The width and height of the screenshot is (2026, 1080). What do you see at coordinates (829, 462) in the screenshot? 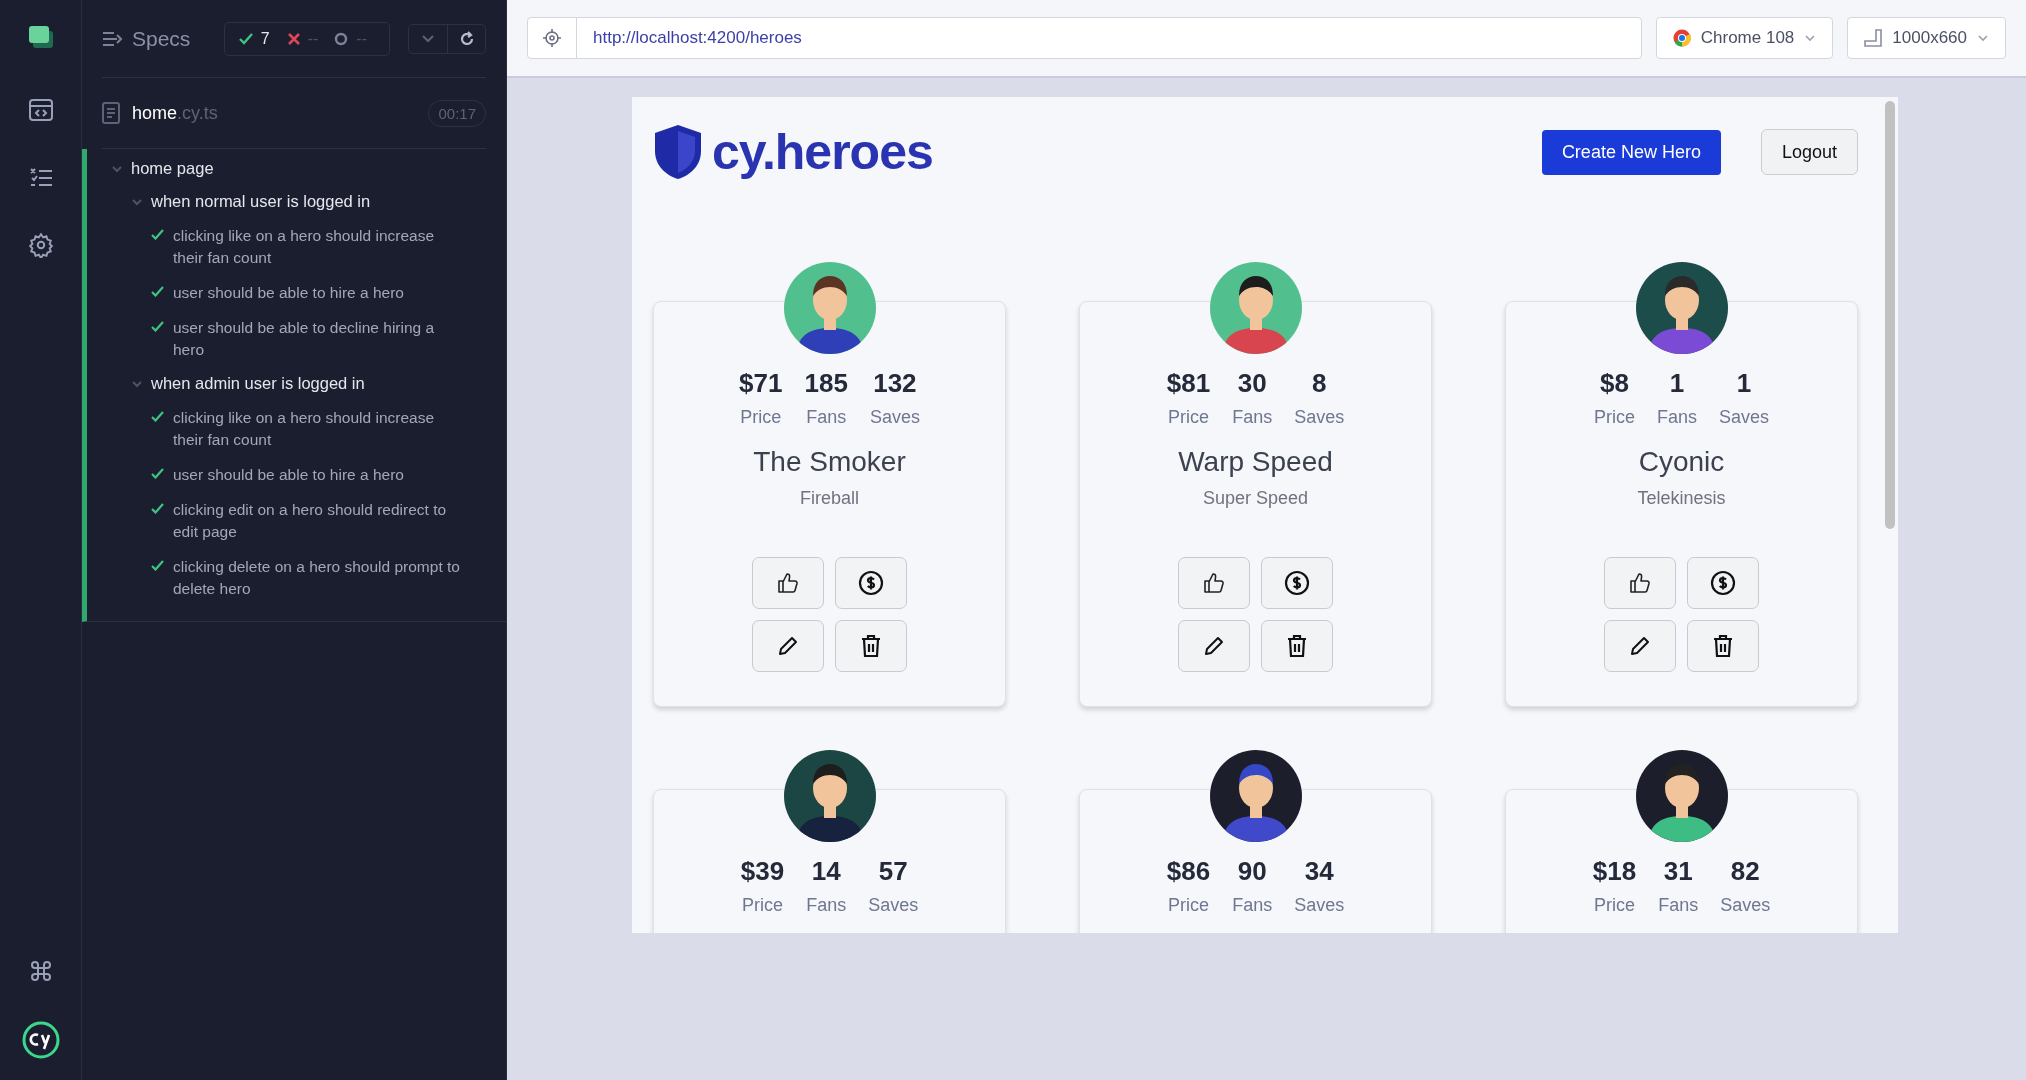
I see `hero-name: The Smoker` at bounding box center [829, 462].